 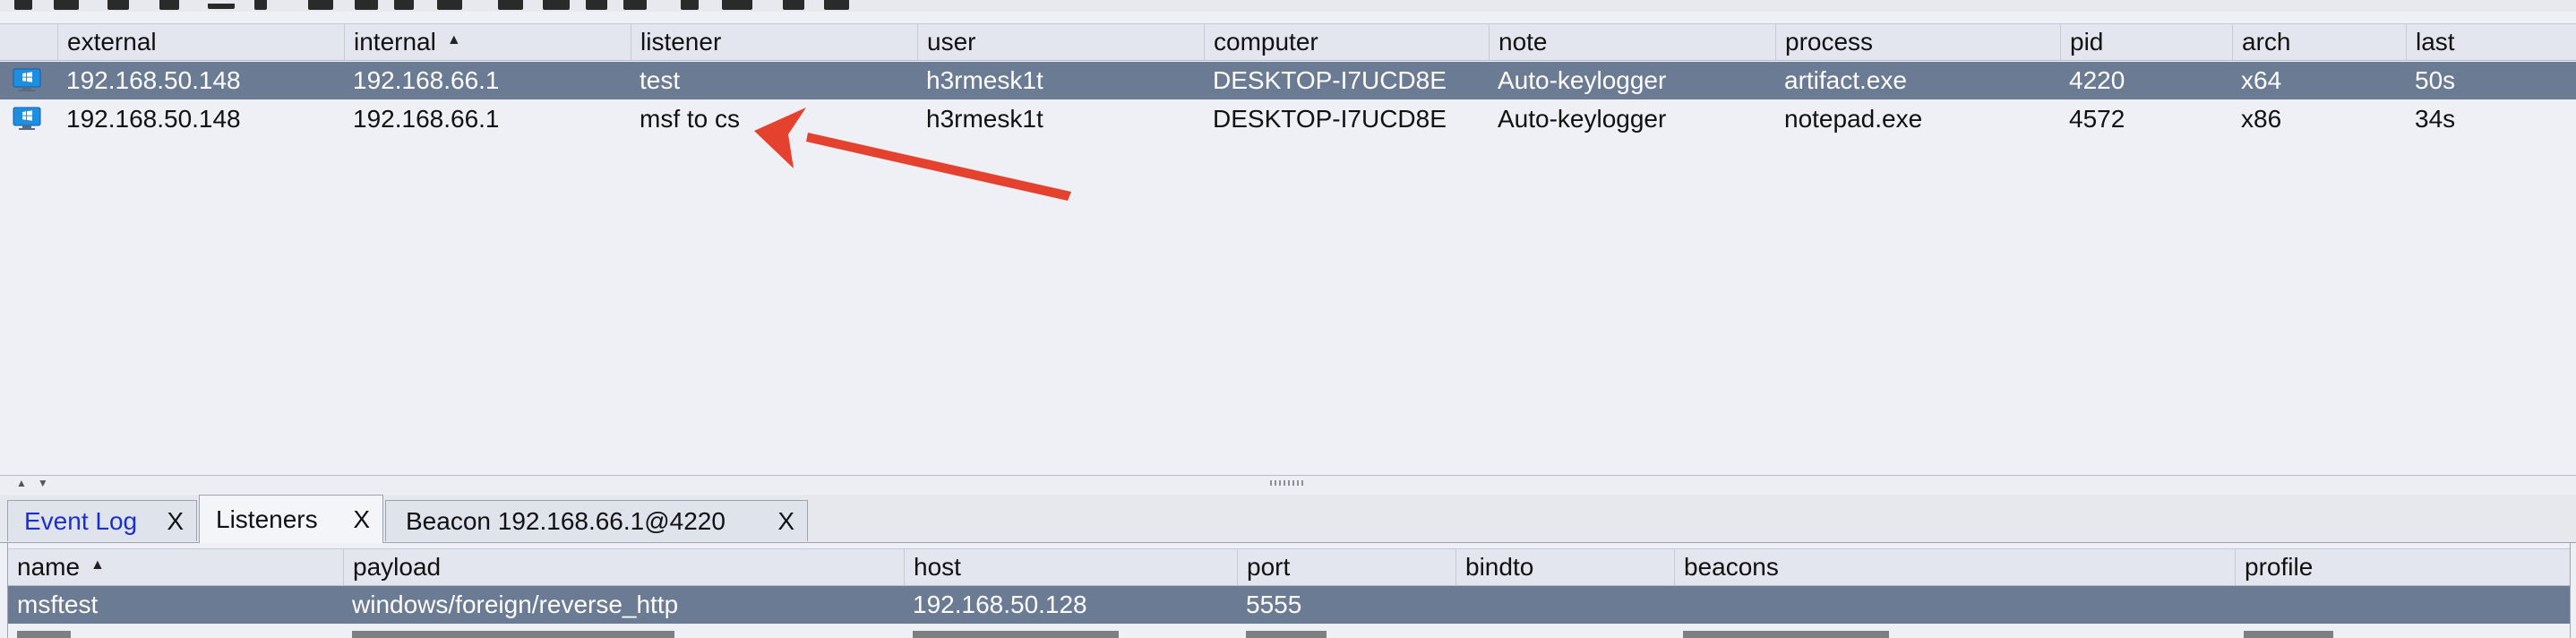 I want to click on column-header-internal: internal ▲, so click(x=487, y=42).